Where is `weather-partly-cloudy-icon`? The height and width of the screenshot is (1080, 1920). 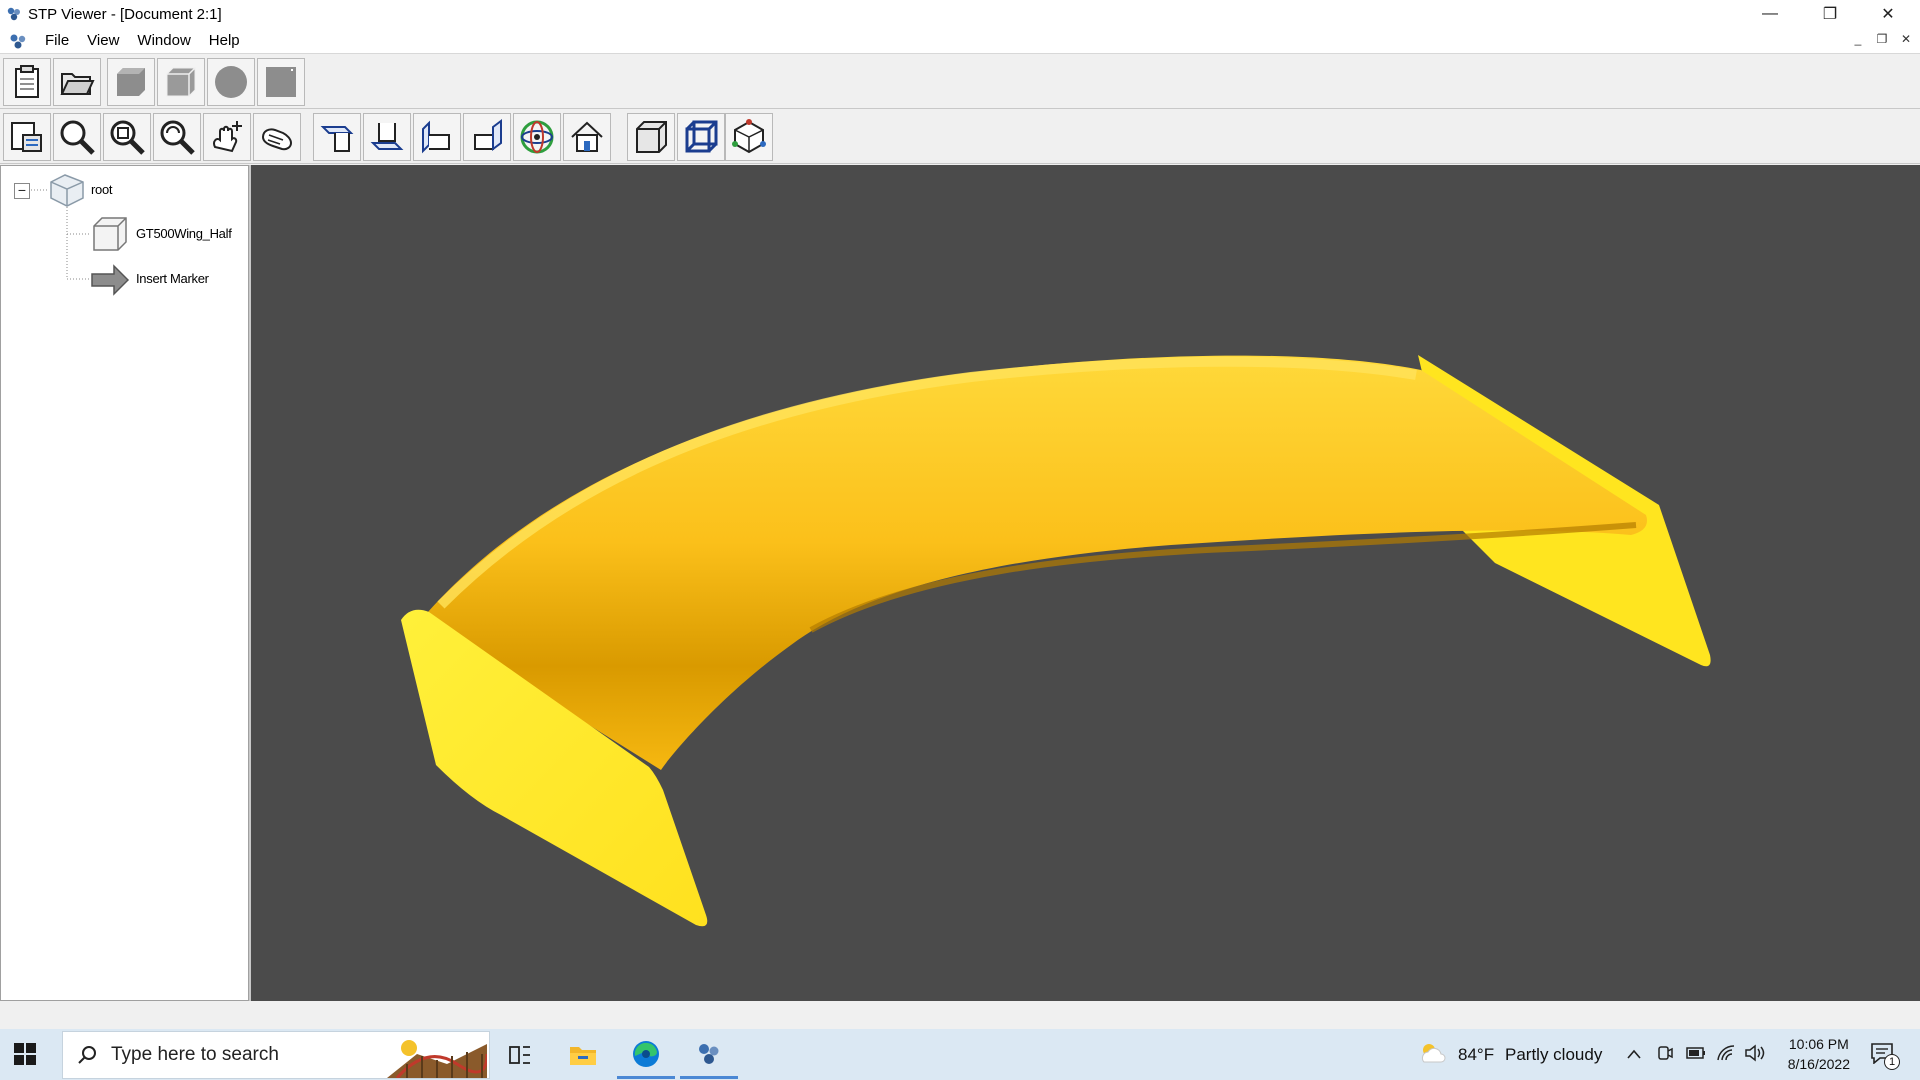
weather-partly-cloudy-icon is located at coordinates (1433, 1053).